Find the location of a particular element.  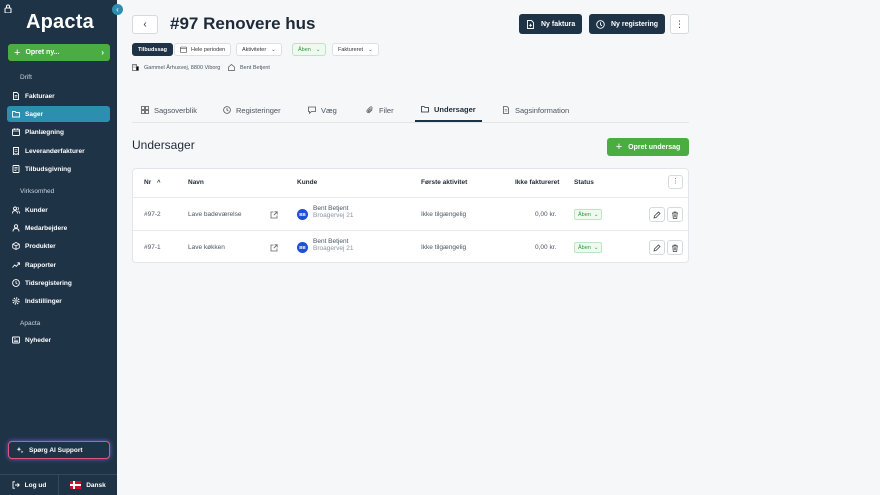

tab-filer: Filer is located at coordinates (380, 110).